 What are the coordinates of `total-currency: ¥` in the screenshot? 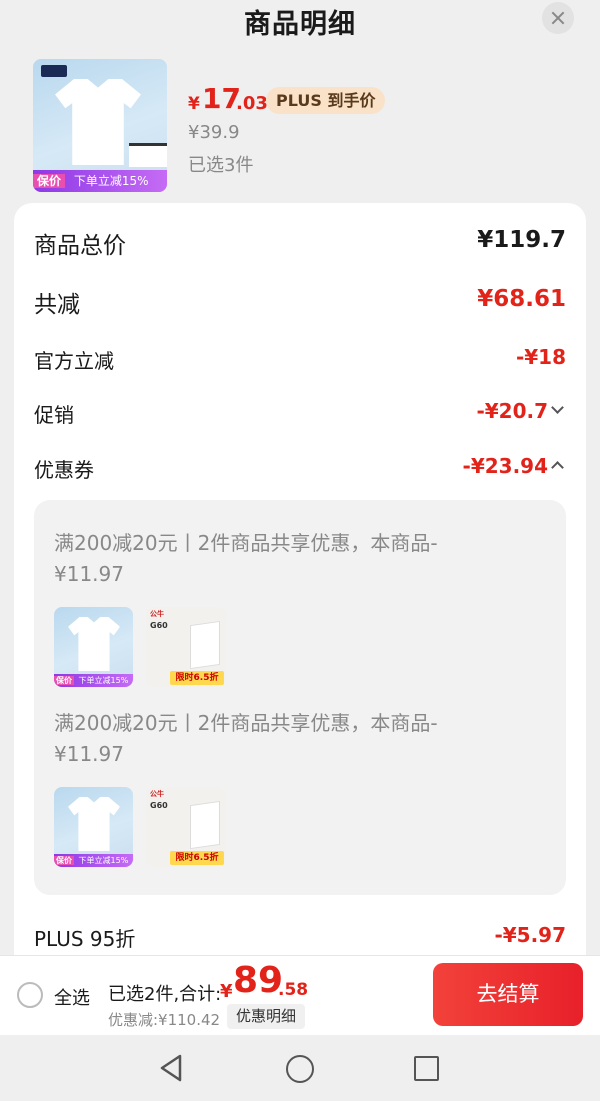 It's located at (226, 991).